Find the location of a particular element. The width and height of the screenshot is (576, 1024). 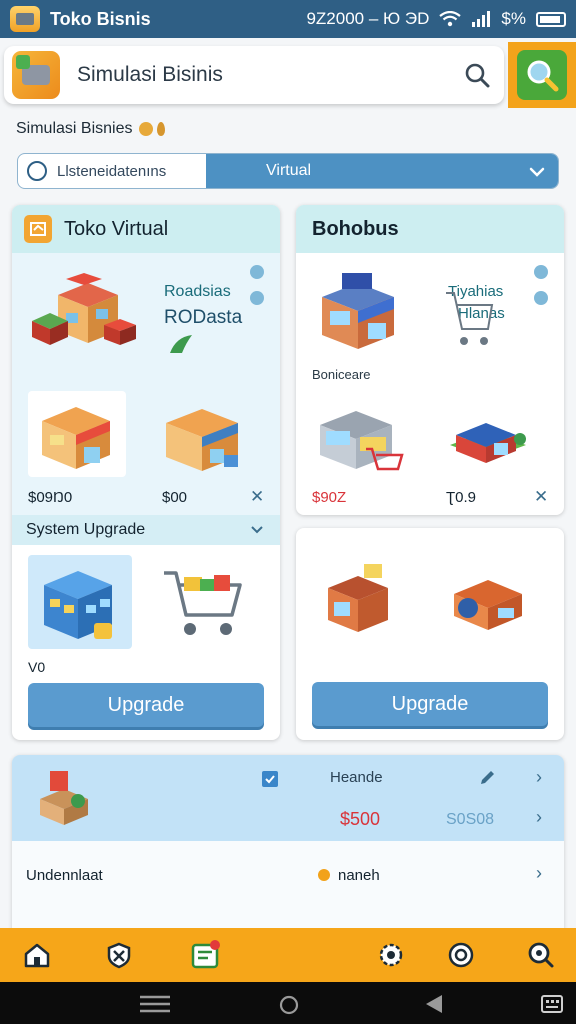

system-nav-bar is located at coordinates (288, 1003).